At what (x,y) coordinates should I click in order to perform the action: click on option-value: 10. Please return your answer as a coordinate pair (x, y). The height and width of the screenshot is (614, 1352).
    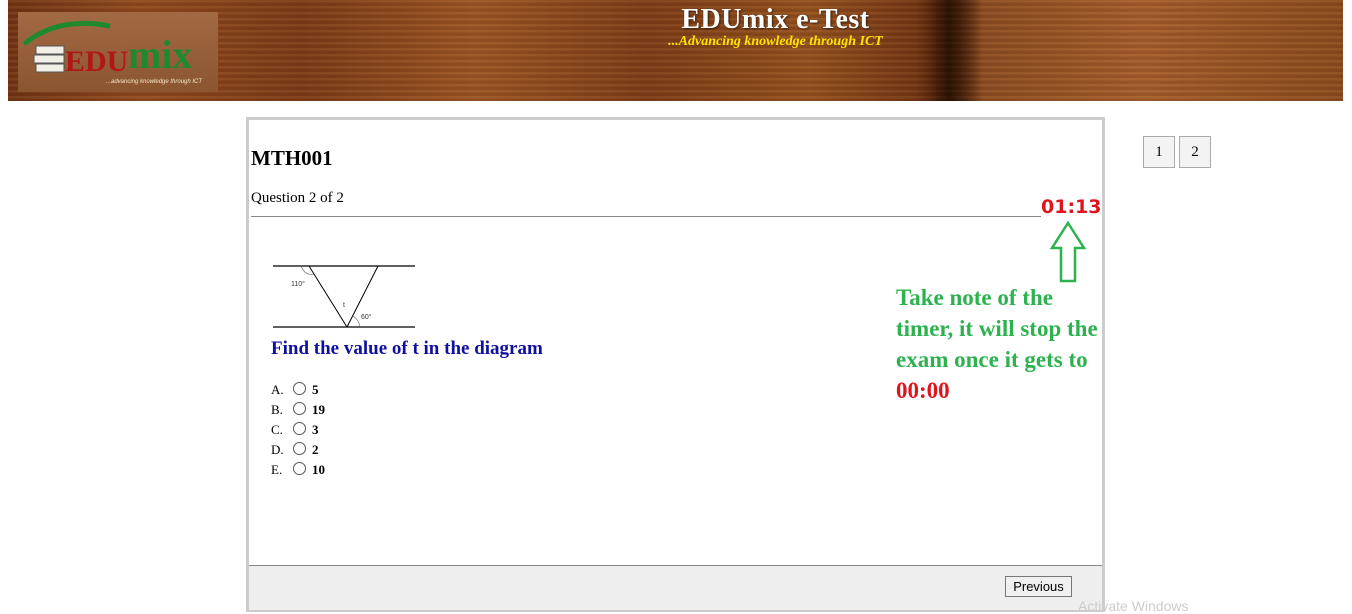
    Looking at the image, I should click on (318, 469).